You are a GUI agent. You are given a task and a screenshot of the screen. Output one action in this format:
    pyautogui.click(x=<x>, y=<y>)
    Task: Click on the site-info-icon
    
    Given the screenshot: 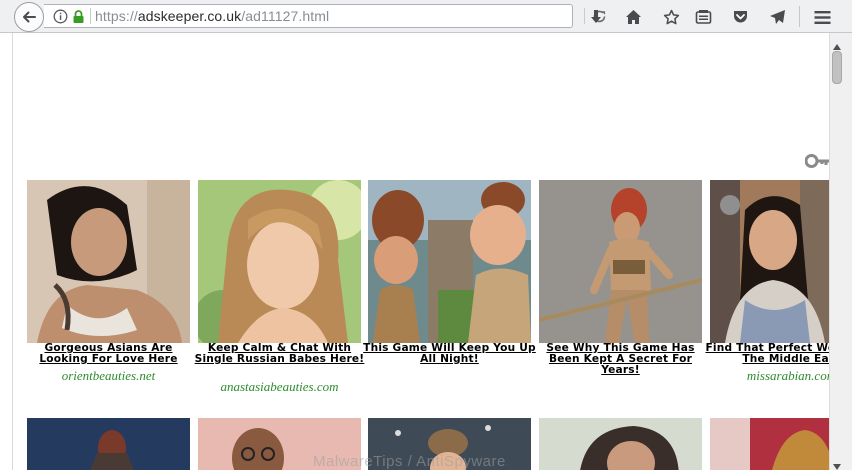 What is the action you would take?
    pyautogui.click(x=60, y=19)
    